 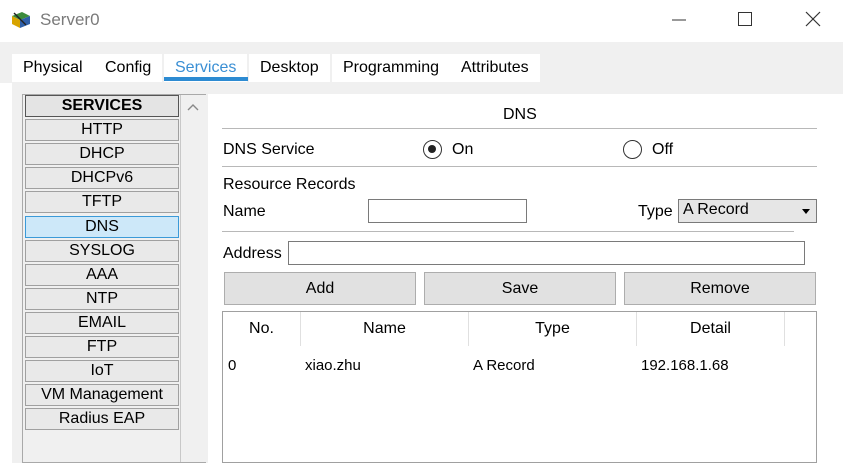 I want to click on dns-on-radio, so click(x=432, y=149).